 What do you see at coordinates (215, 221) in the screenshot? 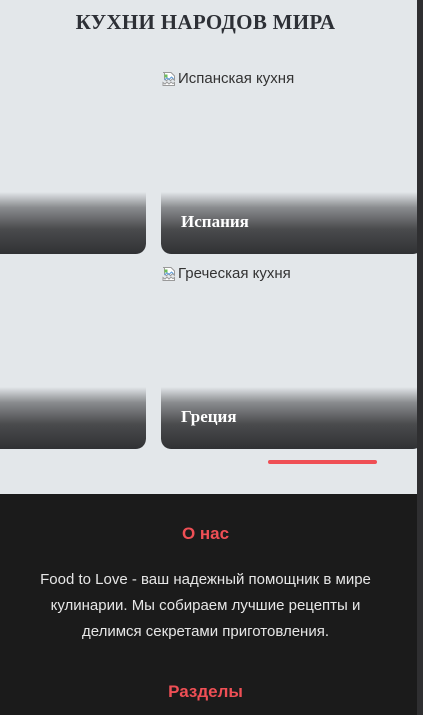
I see `card-label: Испания` at bounding box center [215, 221].